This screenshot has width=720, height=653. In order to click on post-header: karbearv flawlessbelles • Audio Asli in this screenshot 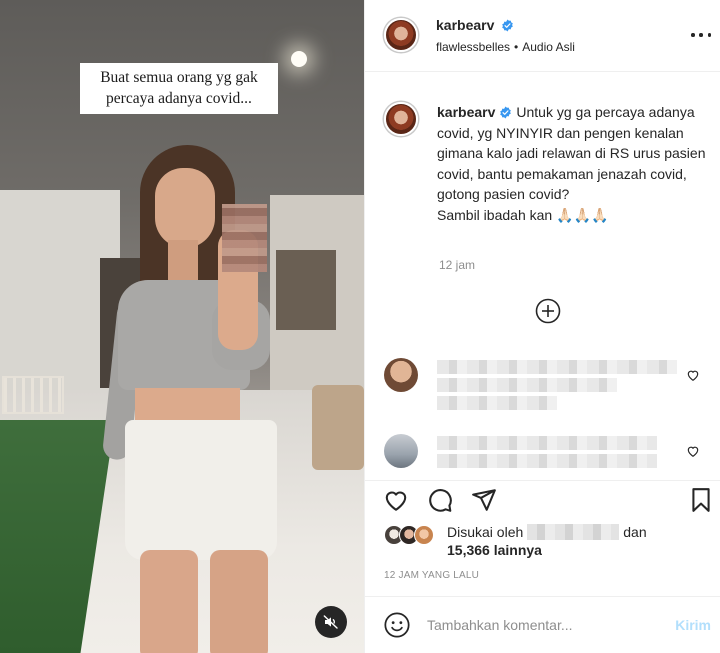, I will do `click(542, 36)`.